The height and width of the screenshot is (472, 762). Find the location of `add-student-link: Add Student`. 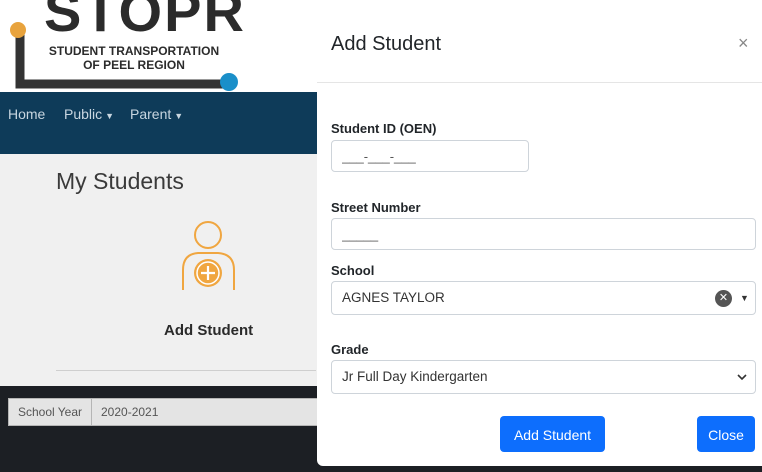

add-student-link: Add Student is located at coordinates (208, 330).